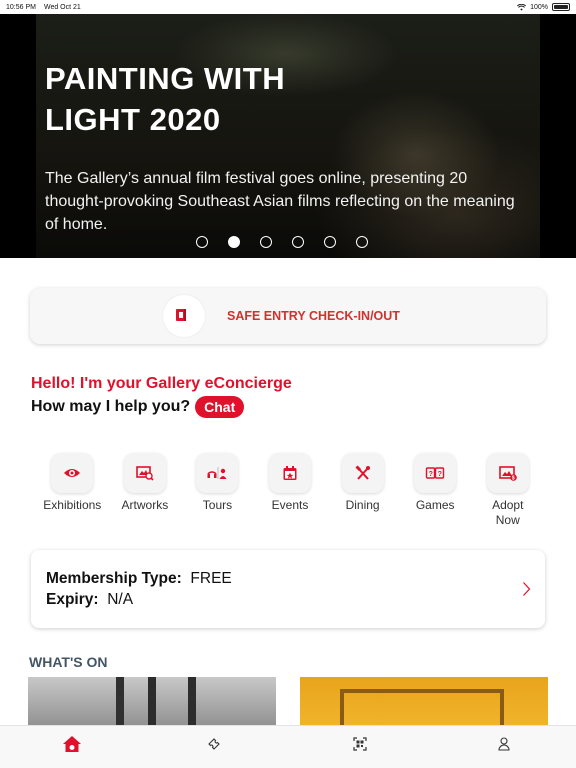 Image resolution: width=576 pixels, height=768 pixels. I want to click on shortcut-label: Artworks, so click(145, 505).